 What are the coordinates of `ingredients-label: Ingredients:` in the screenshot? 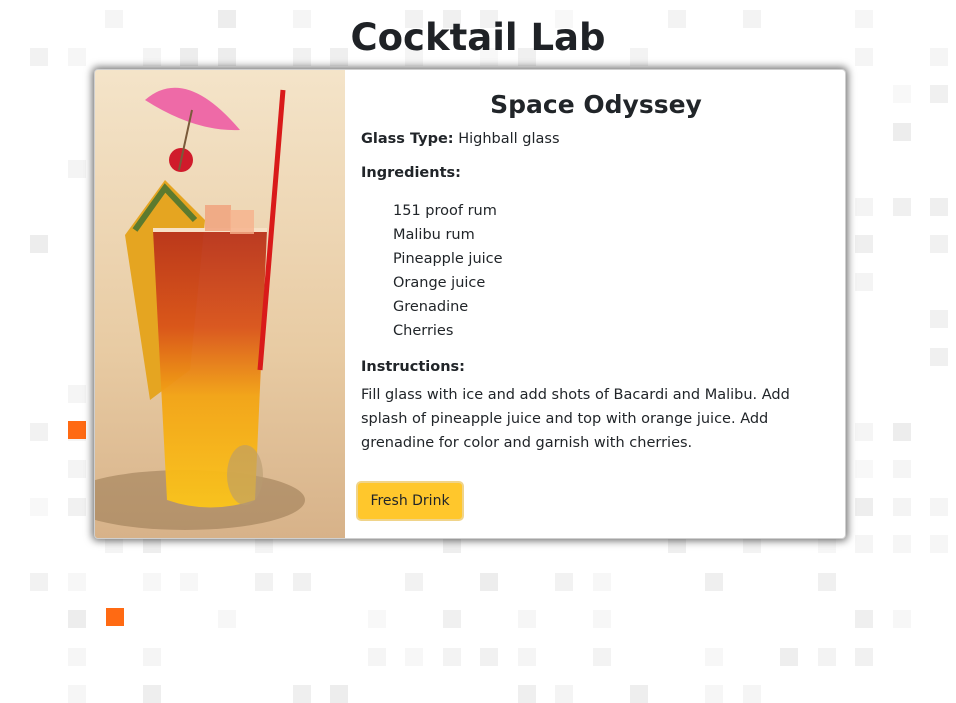 It's located at (411, 173).